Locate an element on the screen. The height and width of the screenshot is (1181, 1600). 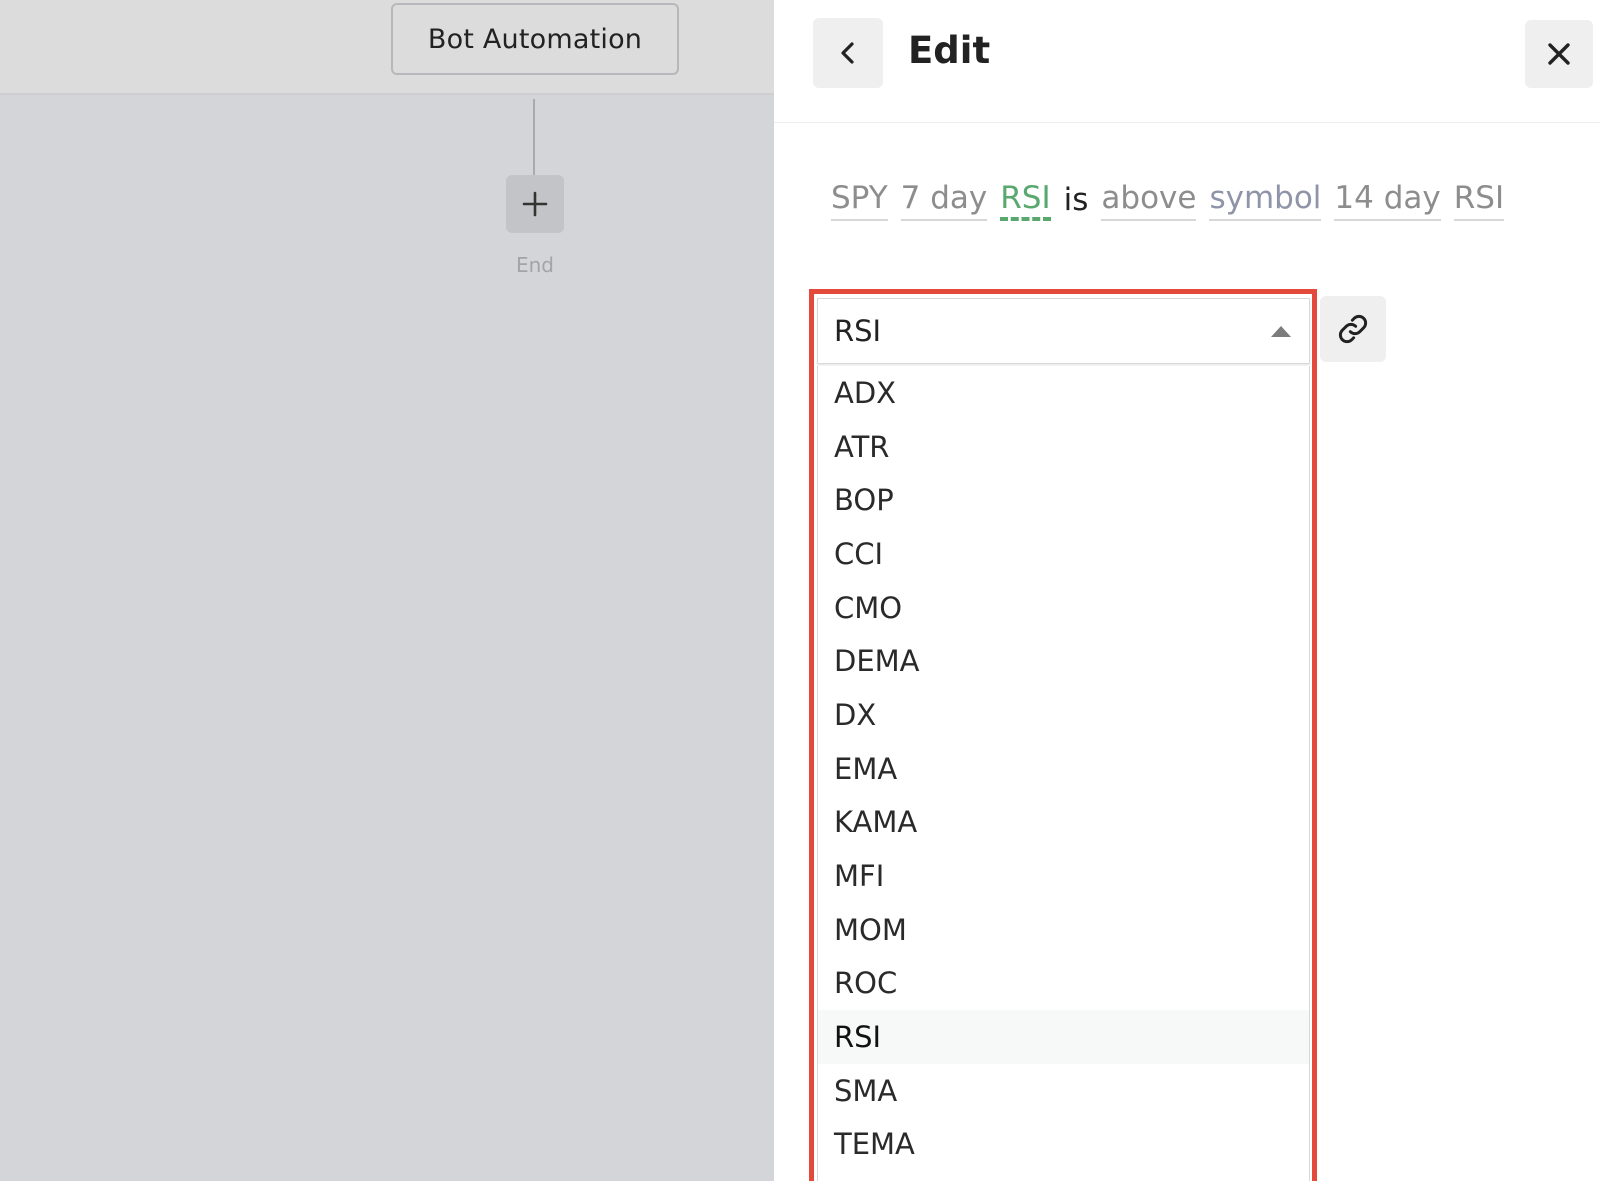
token-indicator-rsi-active: RSI is located at coordinates (1025, 201).